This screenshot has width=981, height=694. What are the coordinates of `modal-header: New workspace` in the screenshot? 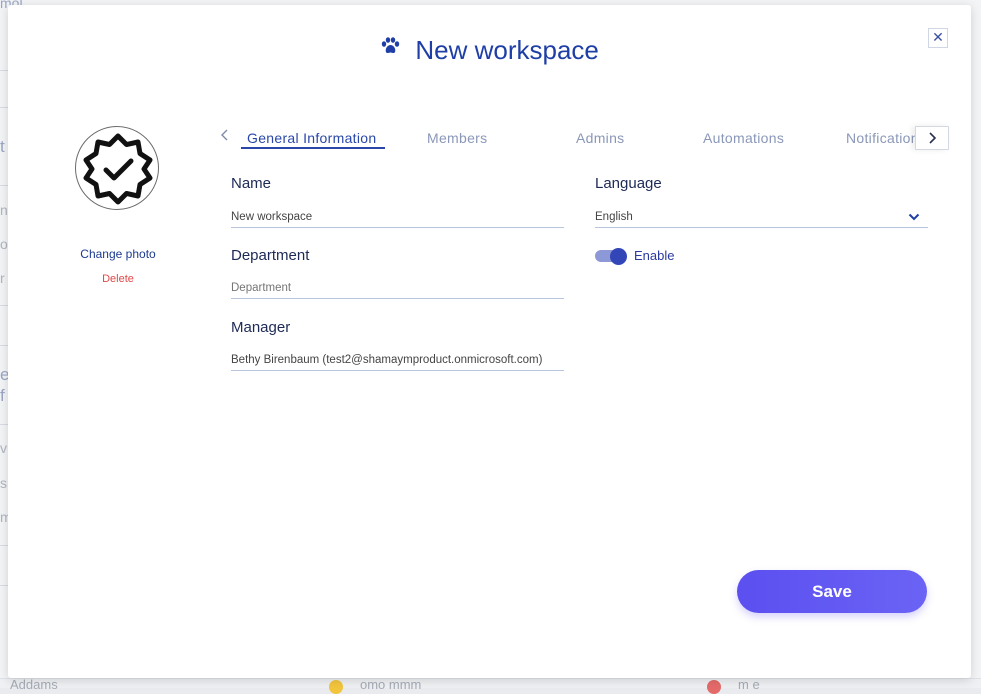 It's located at (489, 49).